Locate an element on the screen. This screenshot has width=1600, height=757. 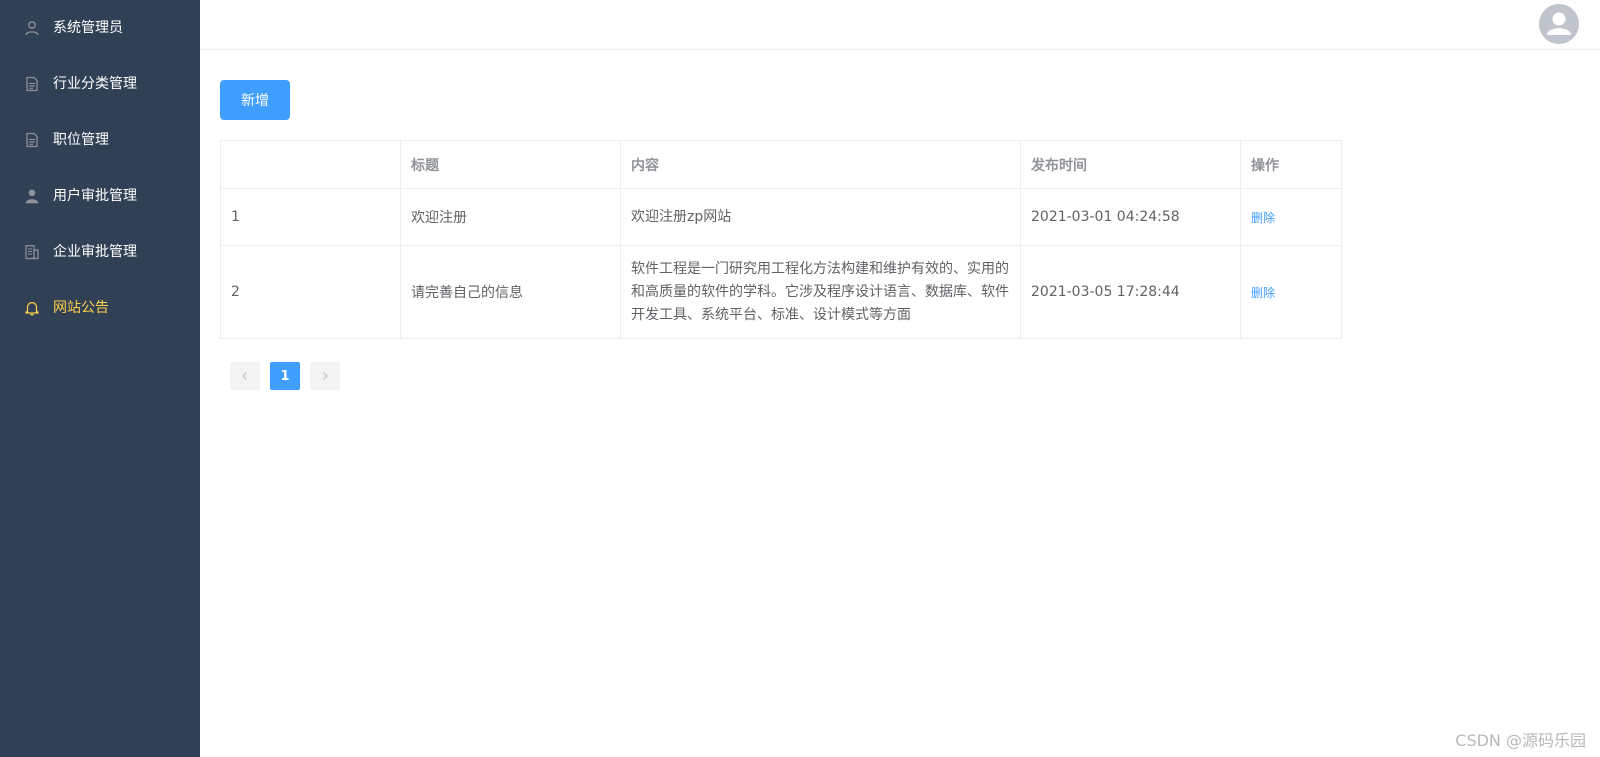
watermark-text: CSDN @源码乐园 is located at coordinates (1520, 740).